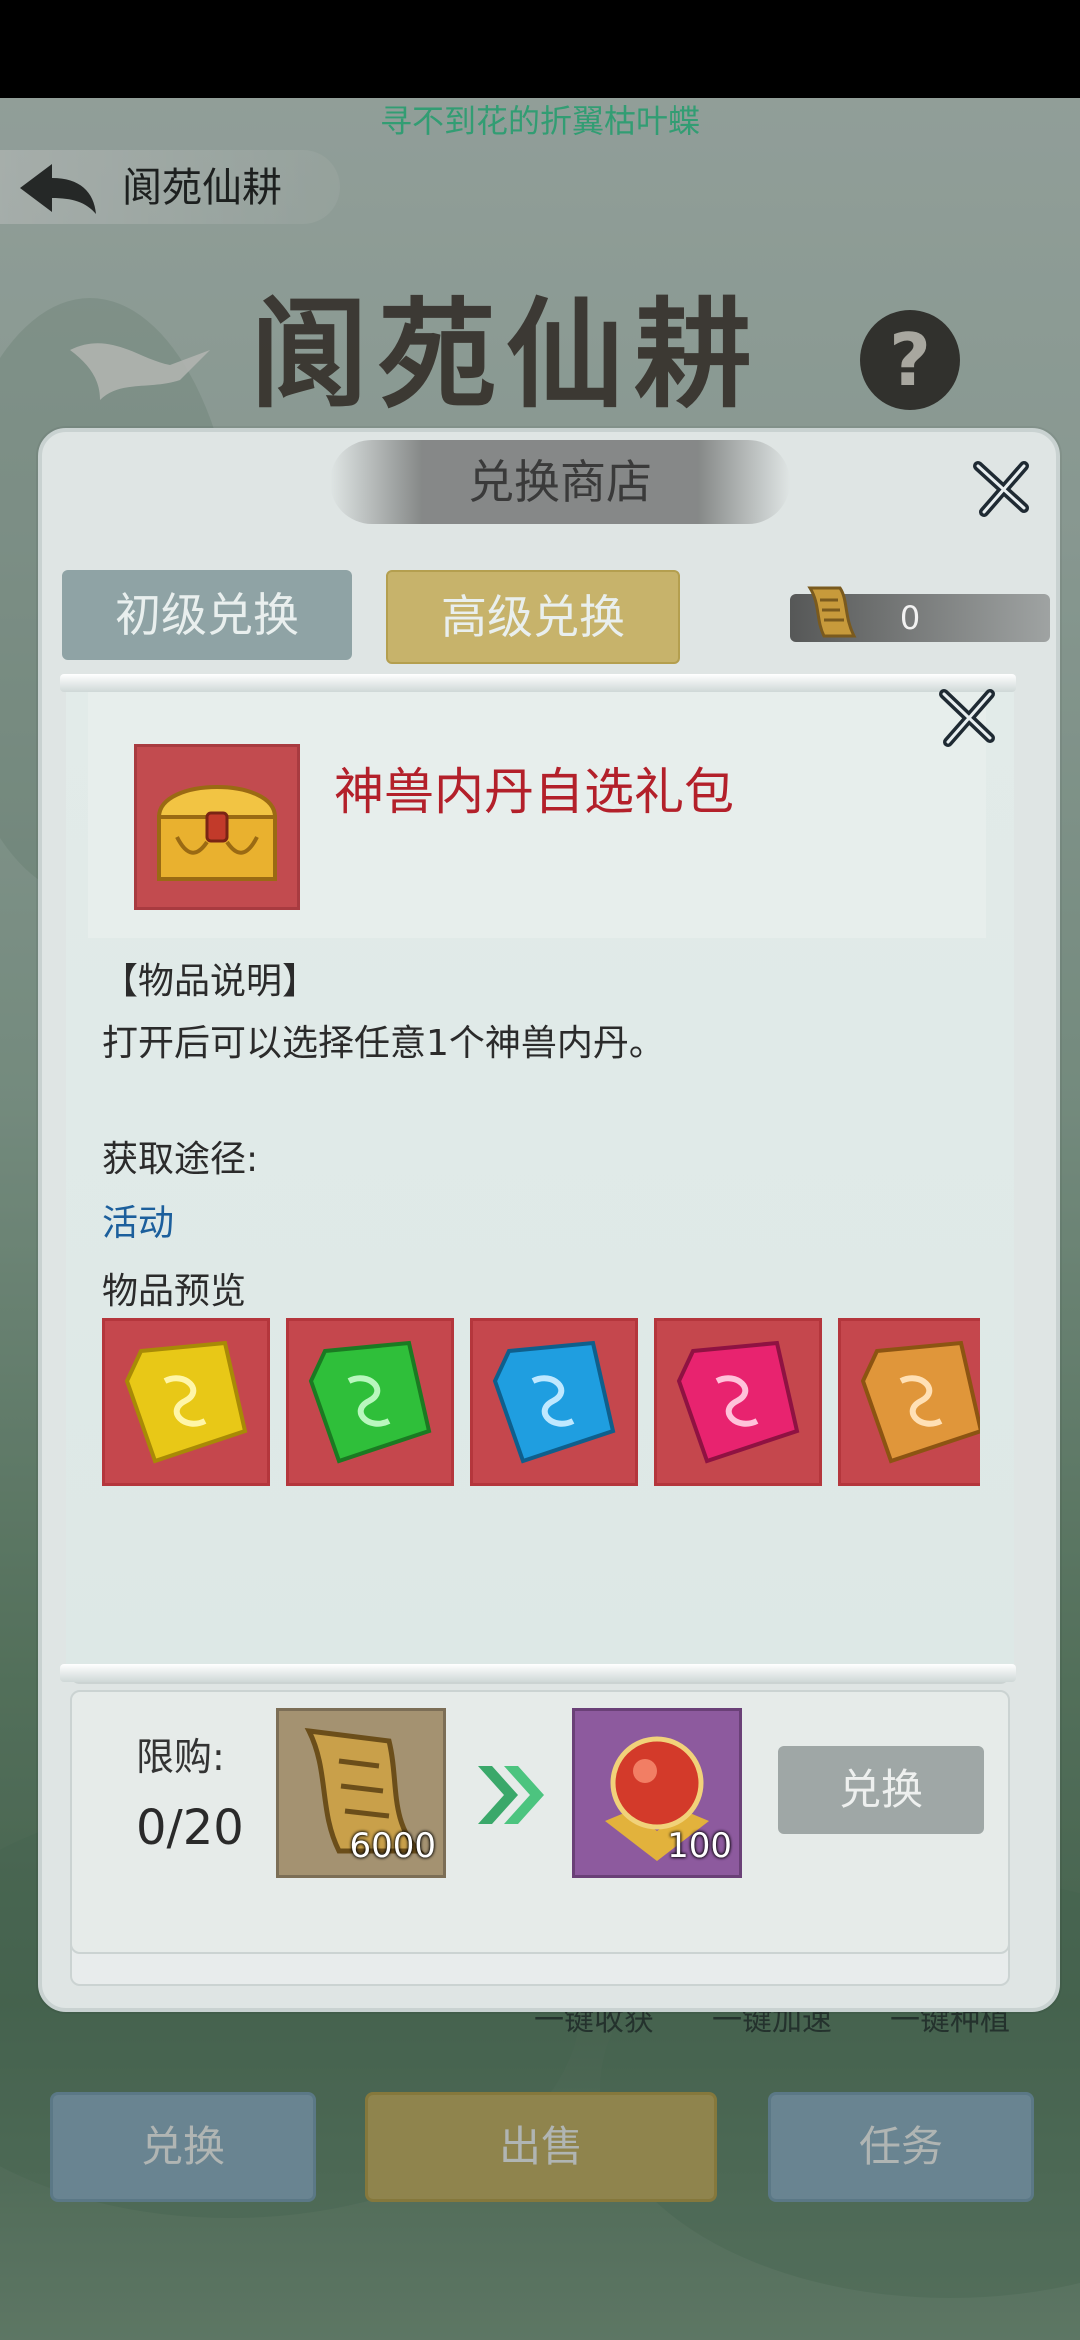 The image size is (1080, 2340). What do you see at coordinates (190, 1828) in the screenshot?
I see `purchase-limit-value: 0/20` at bounding box center [190, 1828].